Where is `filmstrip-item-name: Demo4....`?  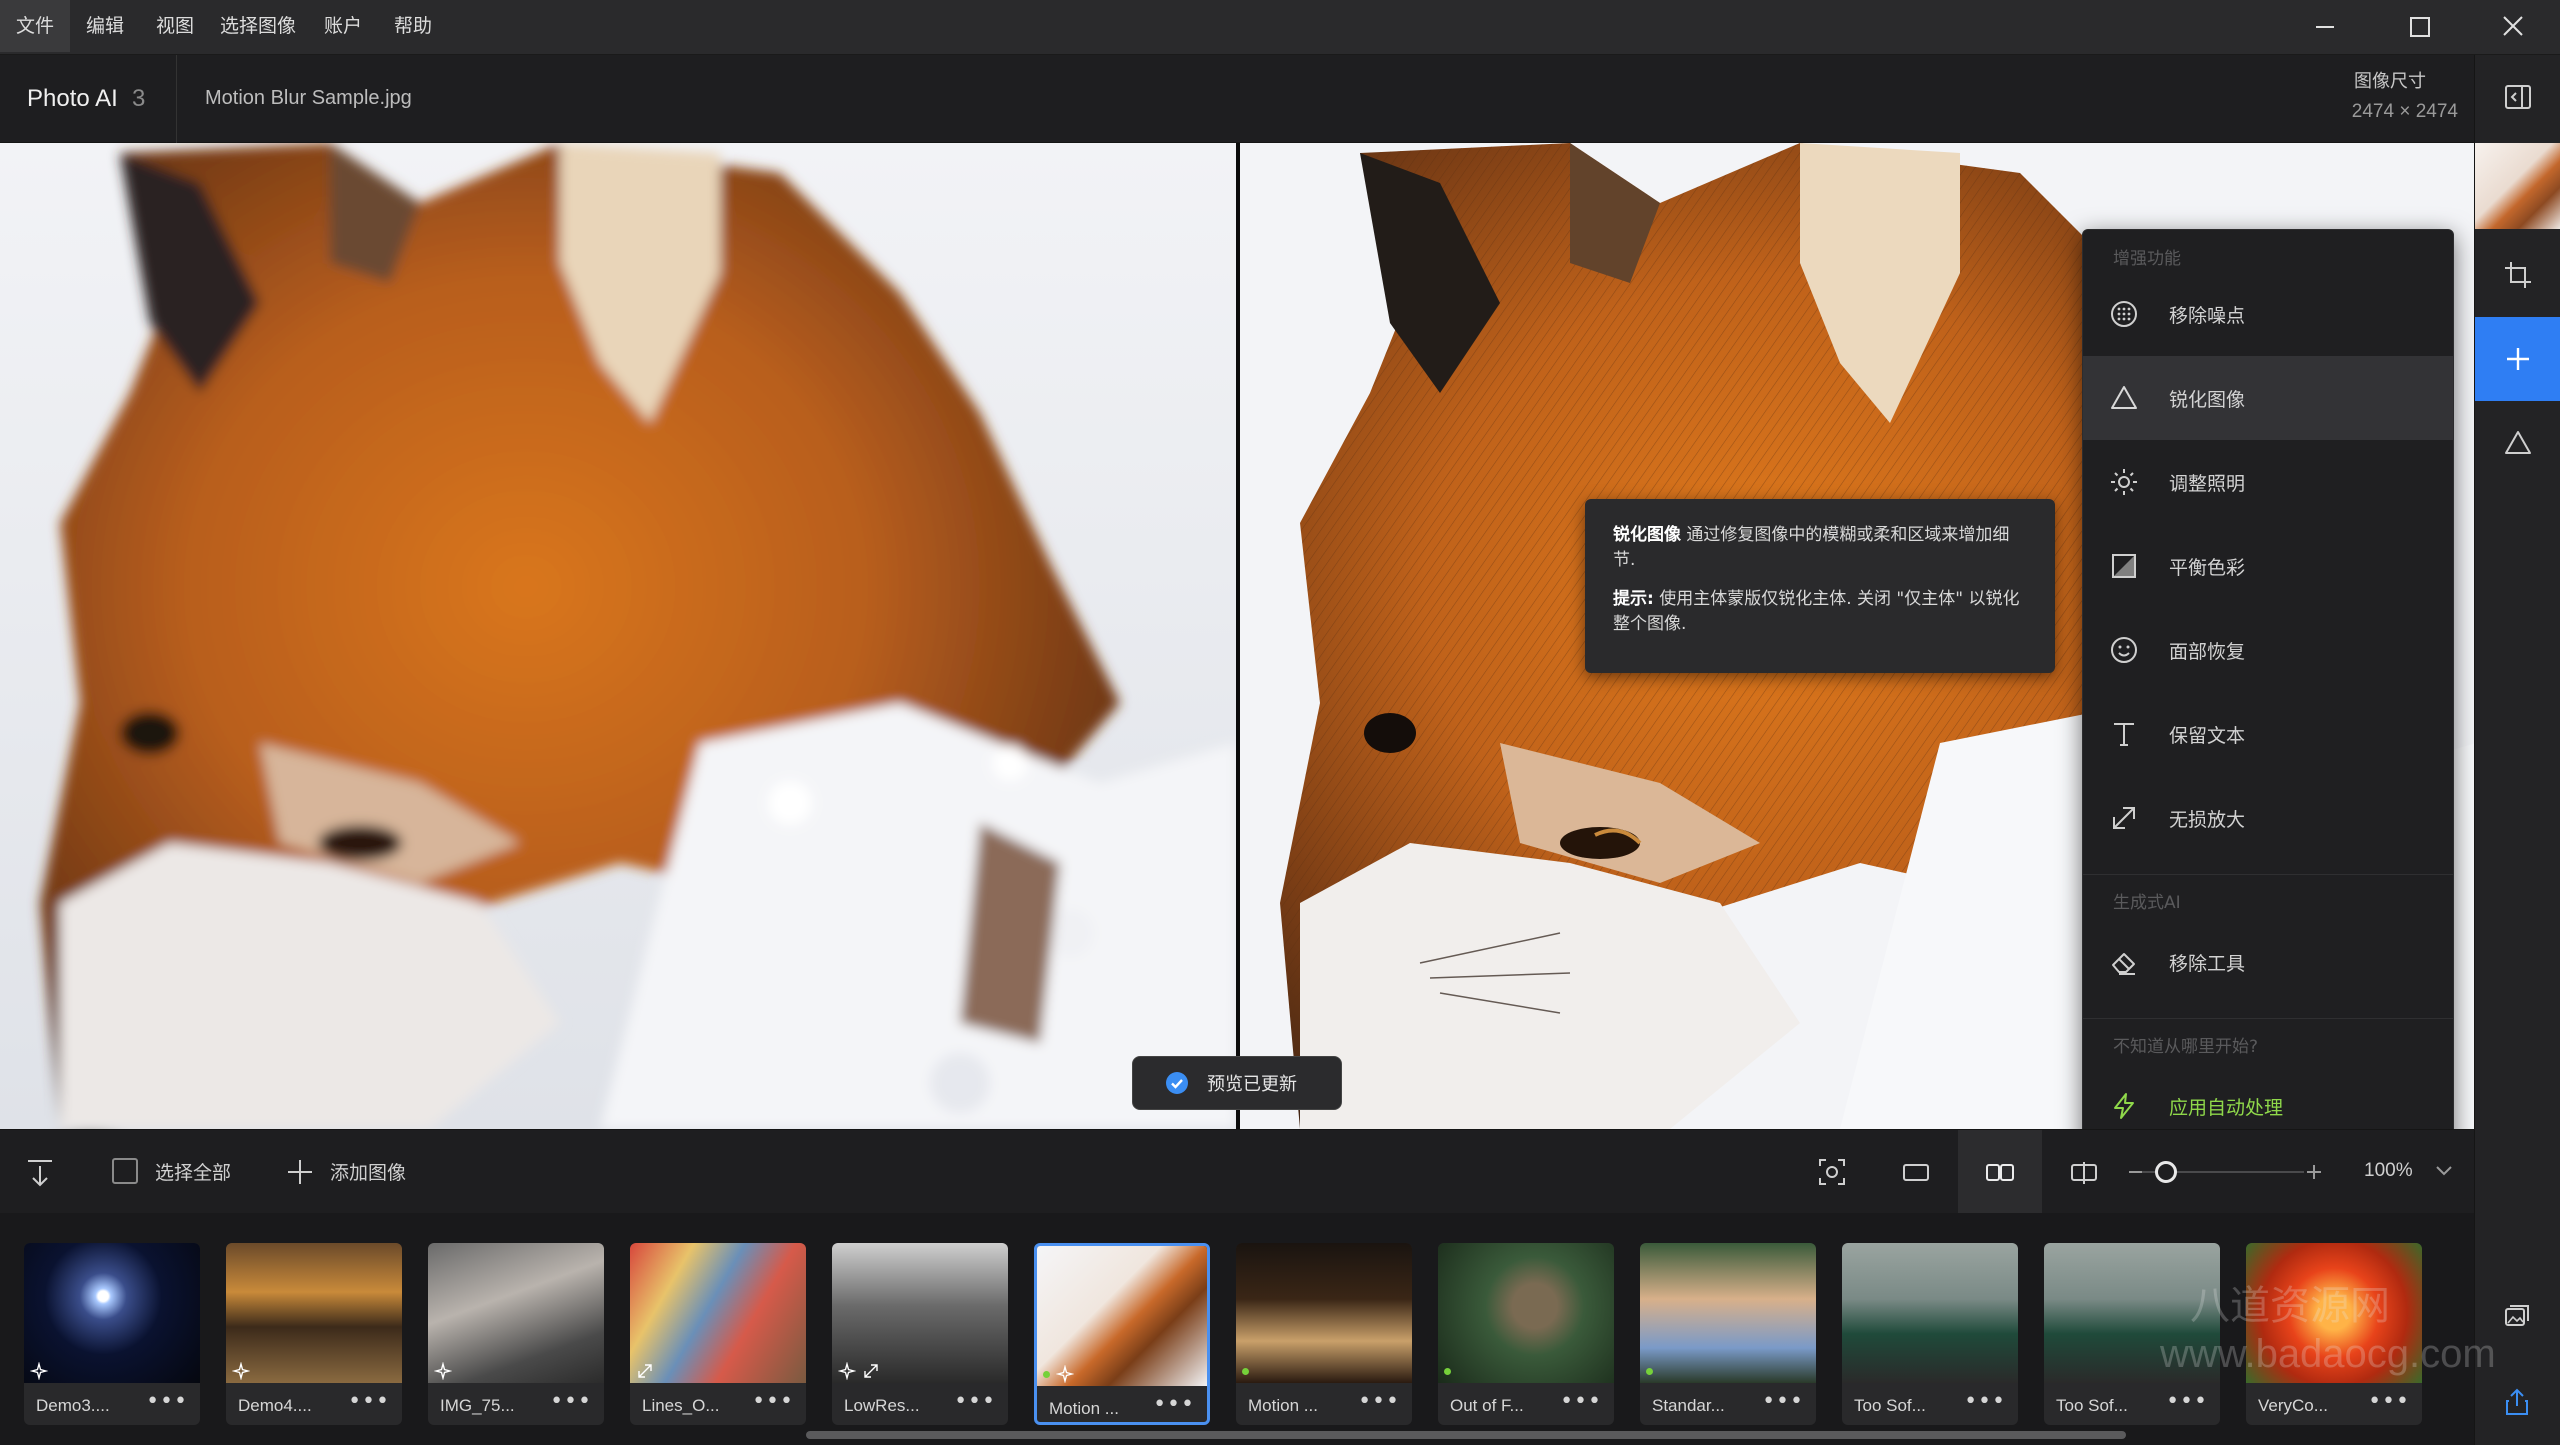 filmstrip-item-name: Demo4.... is located at coordinates (275, 1405).